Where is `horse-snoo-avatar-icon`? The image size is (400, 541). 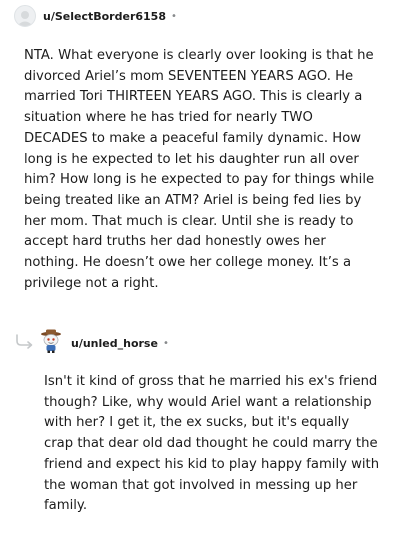
horse-snoo-avatar-icon is located at coordinates (51, 343).